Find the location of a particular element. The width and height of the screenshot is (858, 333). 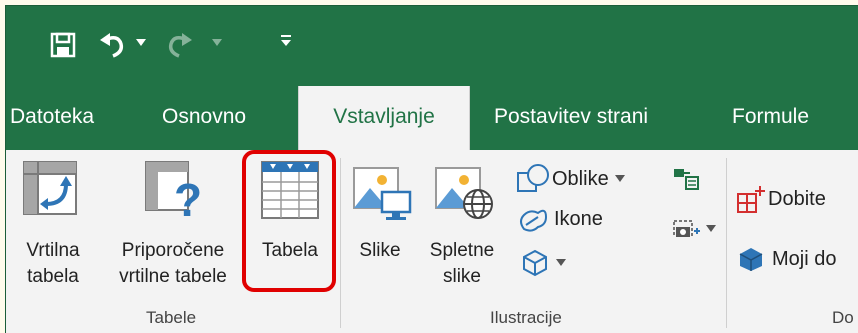

undo-dropdown-icon is located at coordinates (141, 43).